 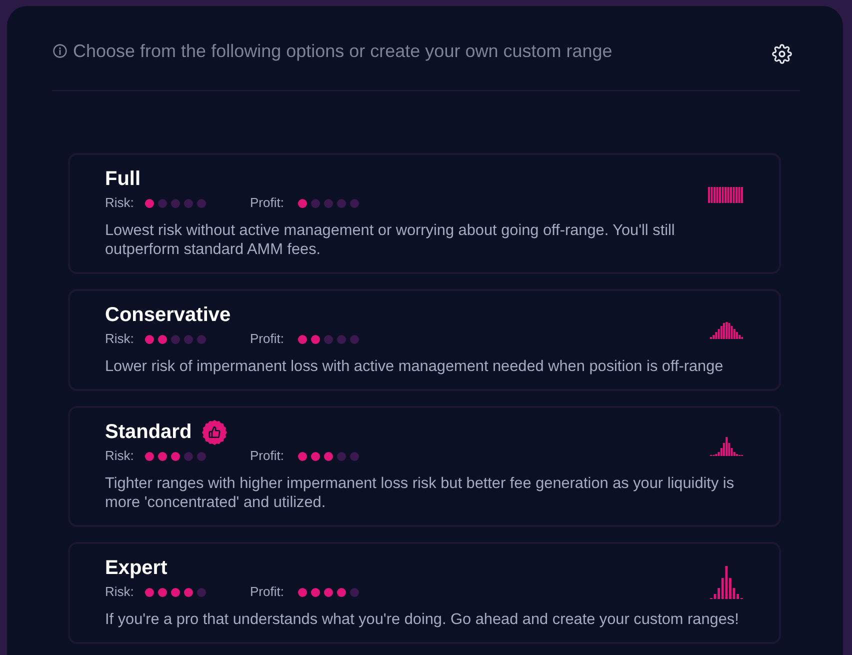 What do you see at coordinates (123, 179) in the screenshot?
I see `option-title: Full` at bounding box center [123, 179].